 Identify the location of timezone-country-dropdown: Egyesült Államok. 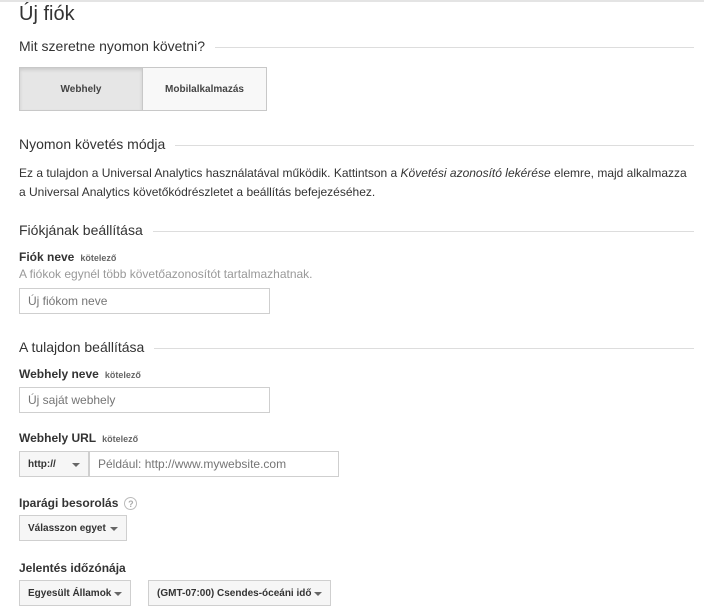
(75, 593).